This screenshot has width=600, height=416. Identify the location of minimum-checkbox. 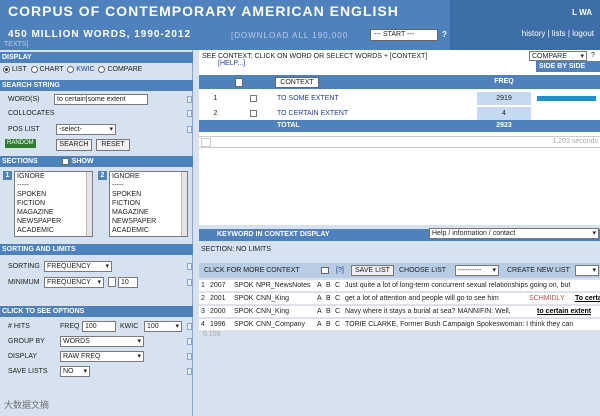
(112, 282).